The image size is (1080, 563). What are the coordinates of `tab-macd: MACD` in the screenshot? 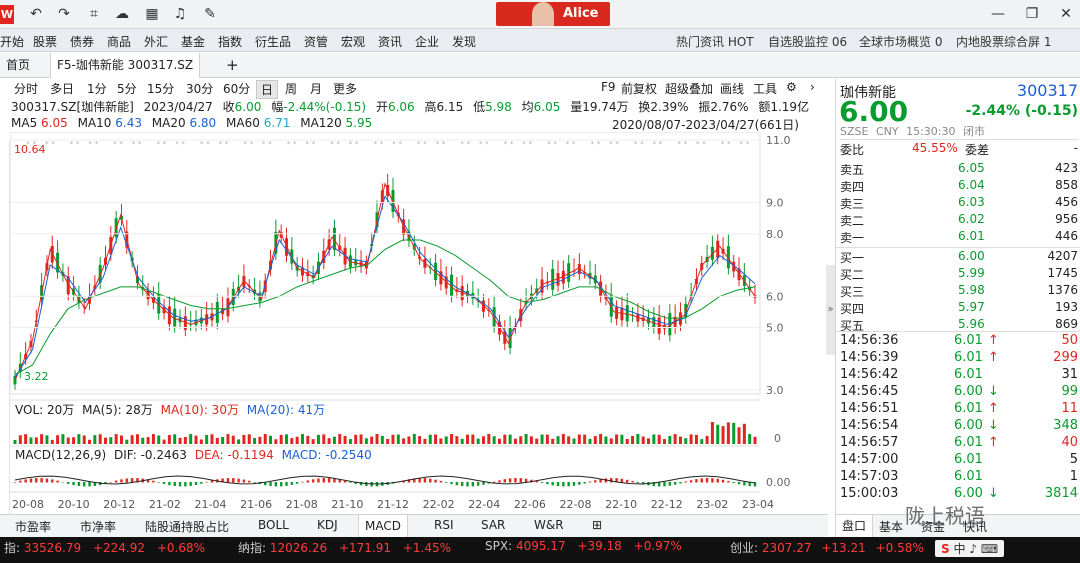 It's located at (383, 526).